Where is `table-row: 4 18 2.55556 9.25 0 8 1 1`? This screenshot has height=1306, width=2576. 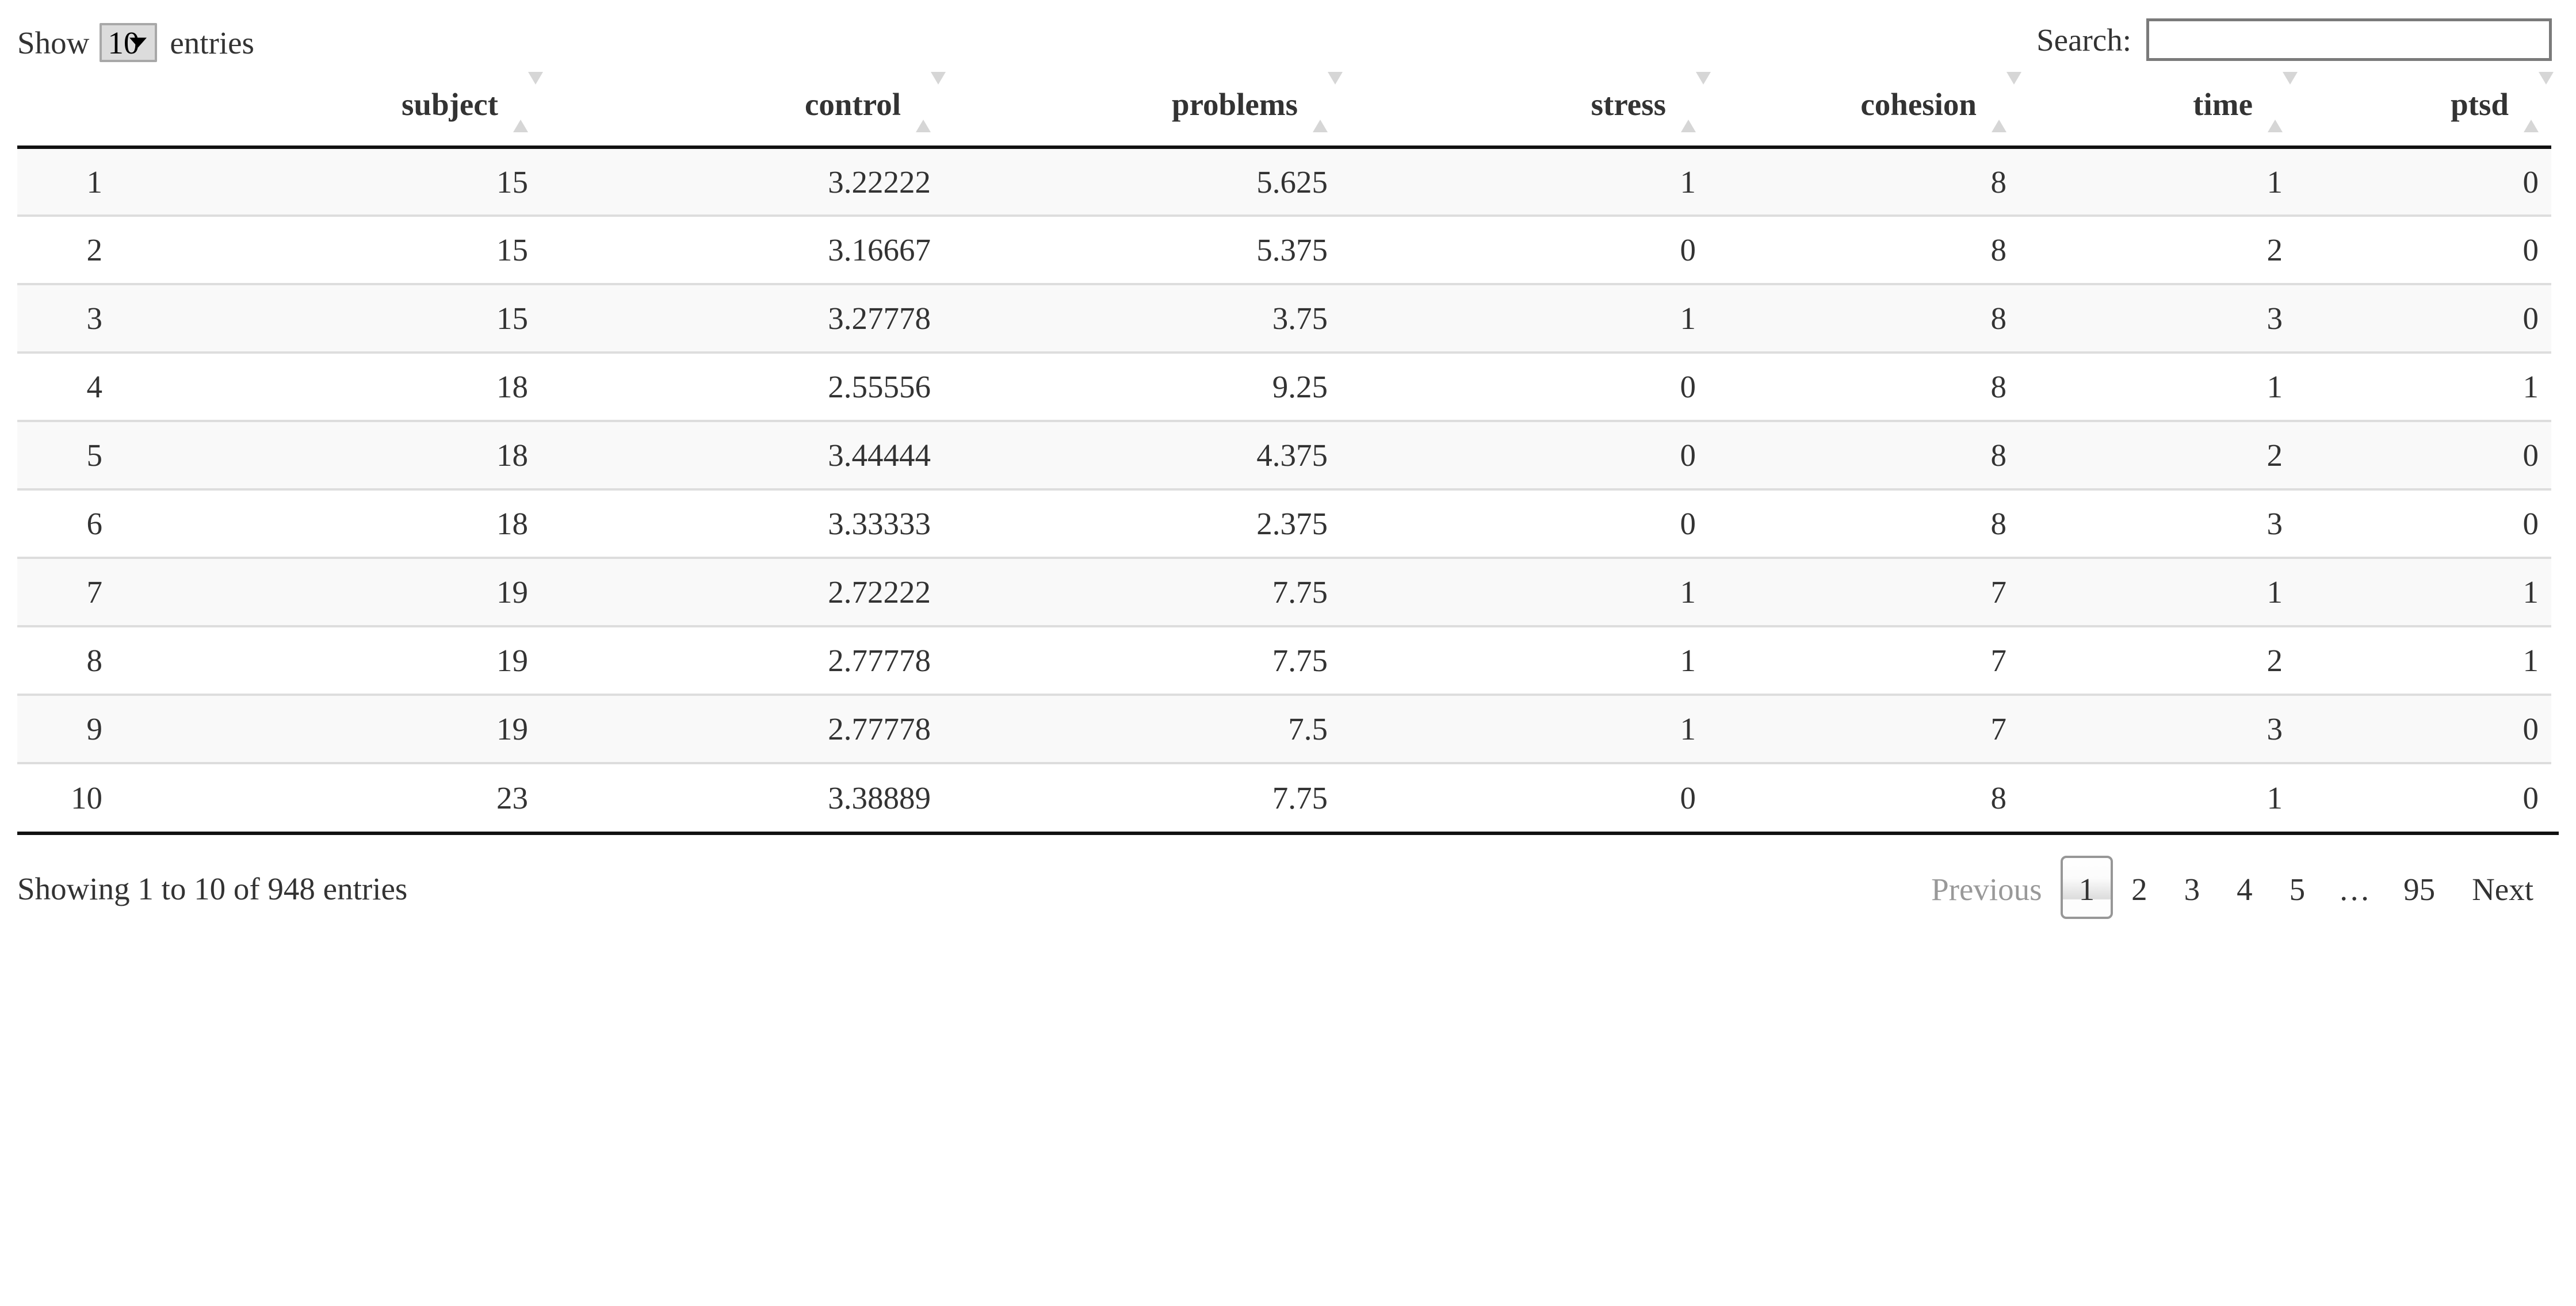
table-row: 4 18 2.55556 9.25 0 8 1 1 is located at coordinates (1284, 388).